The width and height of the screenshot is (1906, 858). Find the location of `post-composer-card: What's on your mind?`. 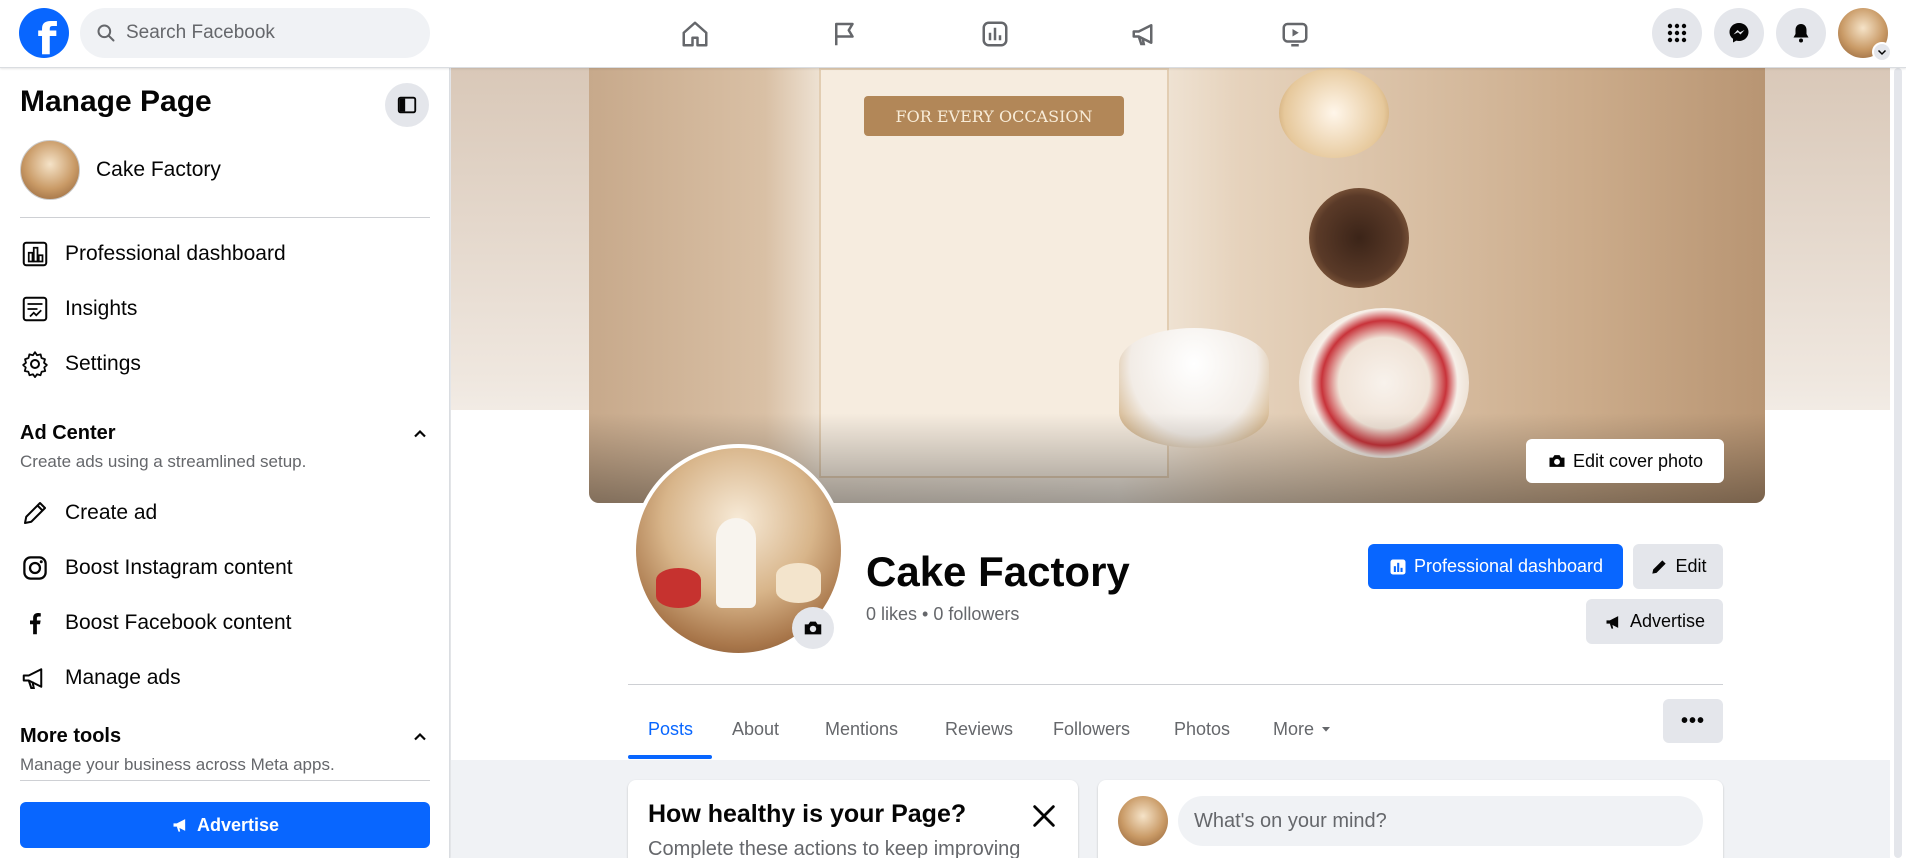

post-composer-card: What's on your mind? is located at coordinates (1410, 819).